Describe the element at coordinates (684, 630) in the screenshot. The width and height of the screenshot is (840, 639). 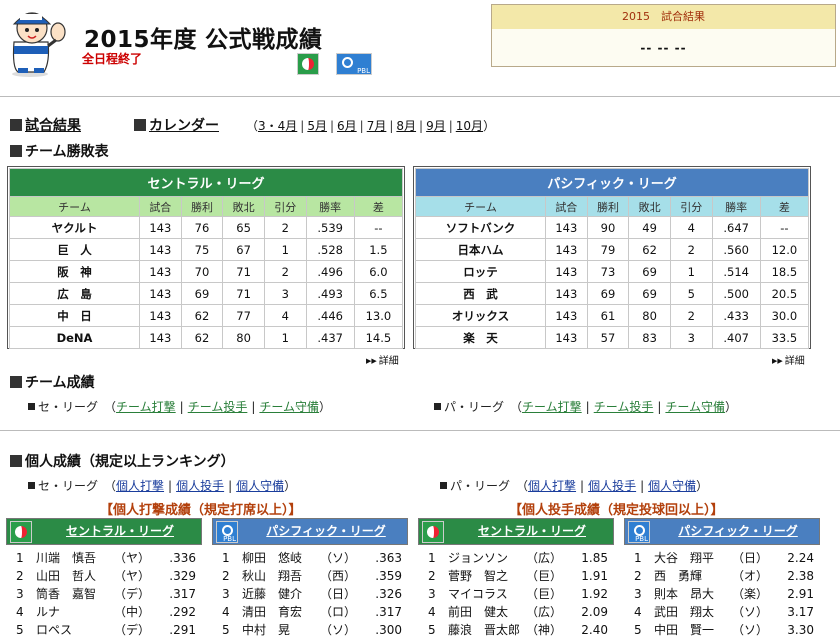
I see `player-name: 中田 賢一` at that location.